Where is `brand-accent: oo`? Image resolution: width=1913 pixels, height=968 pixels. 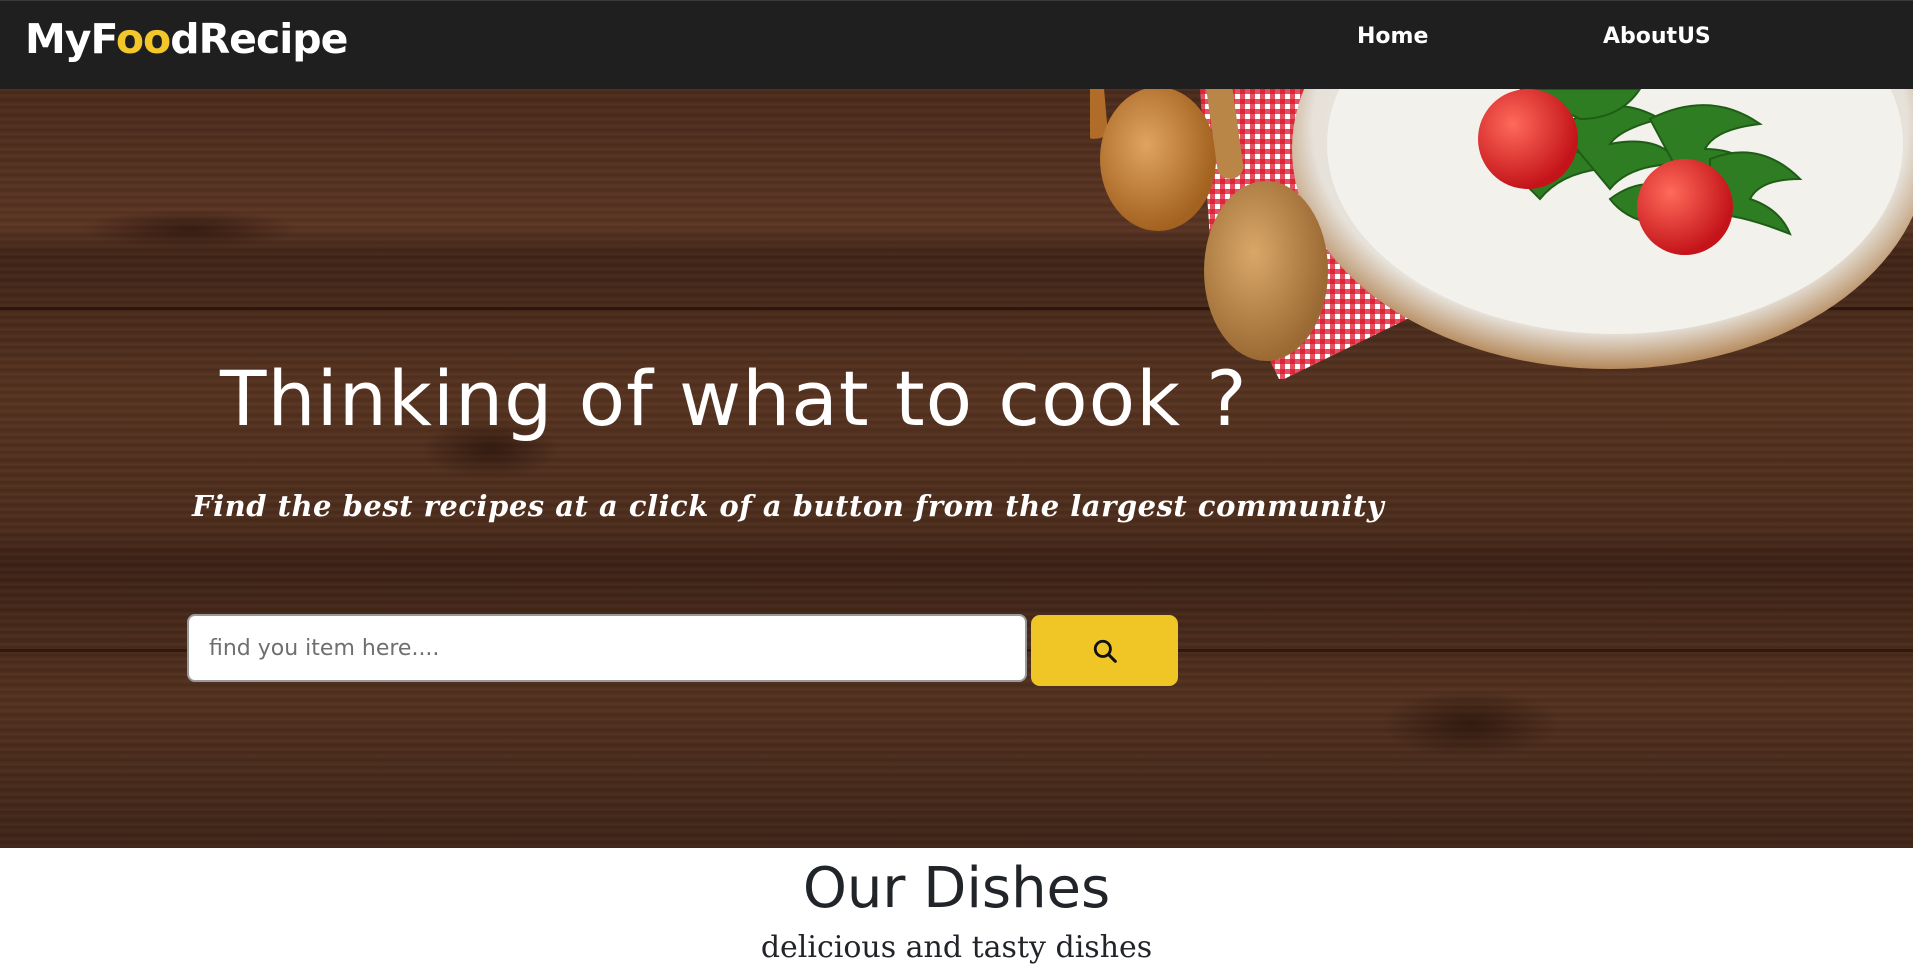
brand-accent: oo is located at coordinates (143, 39).